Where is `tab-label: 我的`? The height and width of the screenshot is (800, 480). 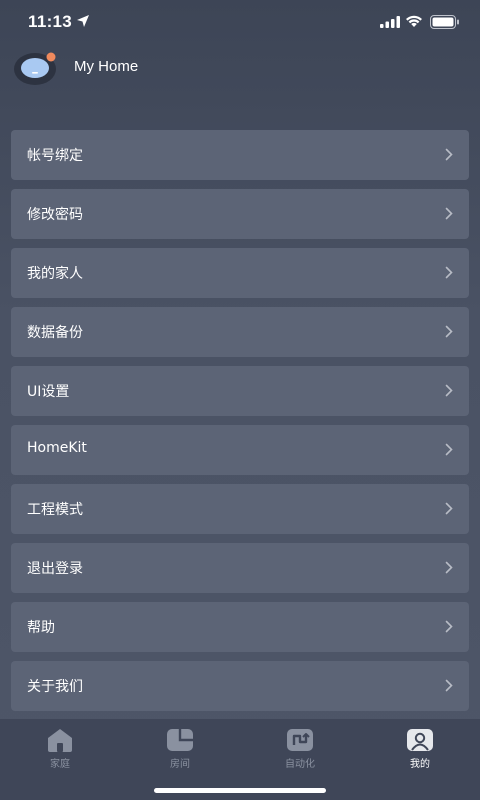 tab-label: 我的 is located at coordinates (420, 764).